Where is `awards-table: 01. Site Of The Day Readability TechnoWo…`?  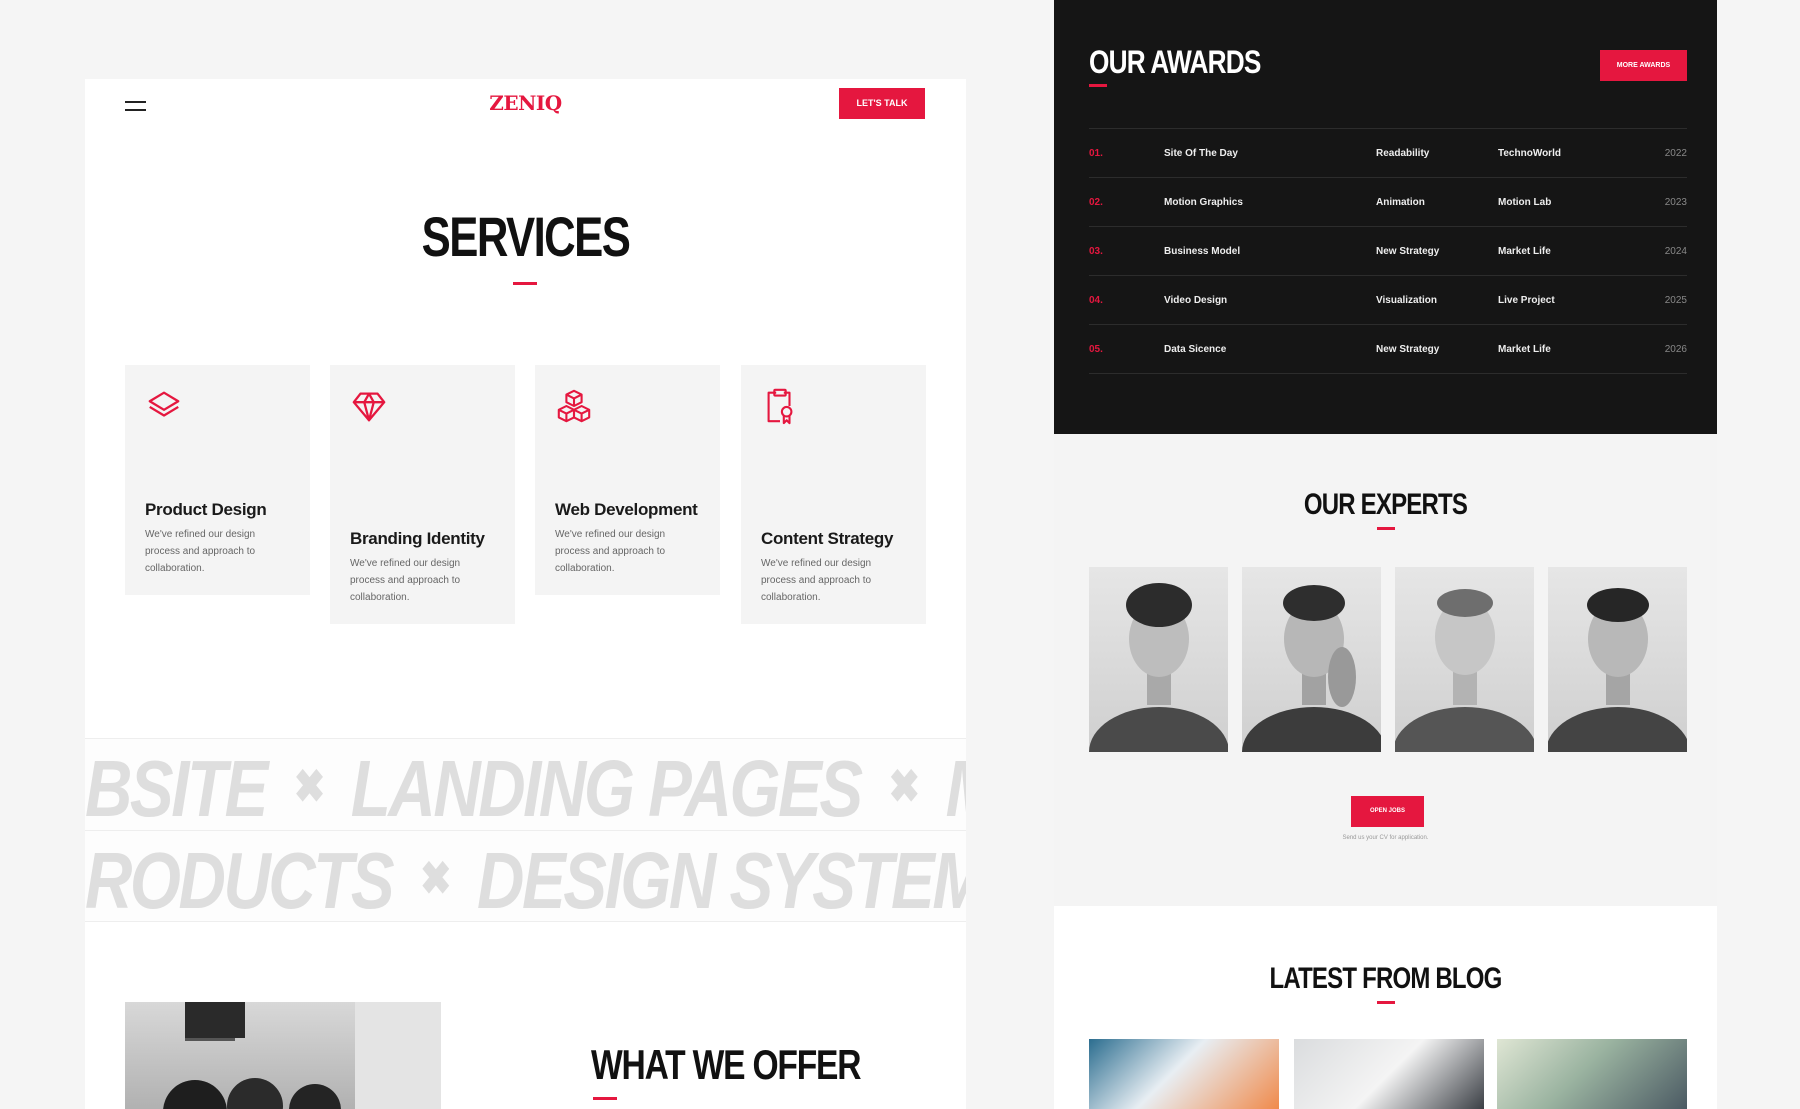
awards-table: 01. Site Of The Day Readability TechnoWo… is located at coordinates (1388, 251).